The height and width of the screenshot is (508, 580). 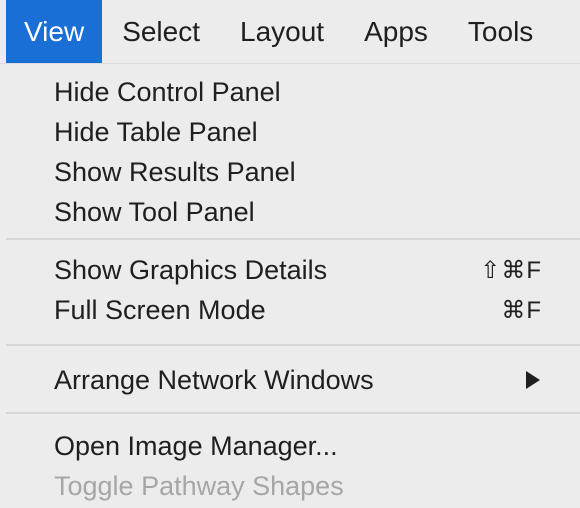 I want to click on menu-item-arrange-network-windows: Arrange Network Windows, so click(x=293, y=380).